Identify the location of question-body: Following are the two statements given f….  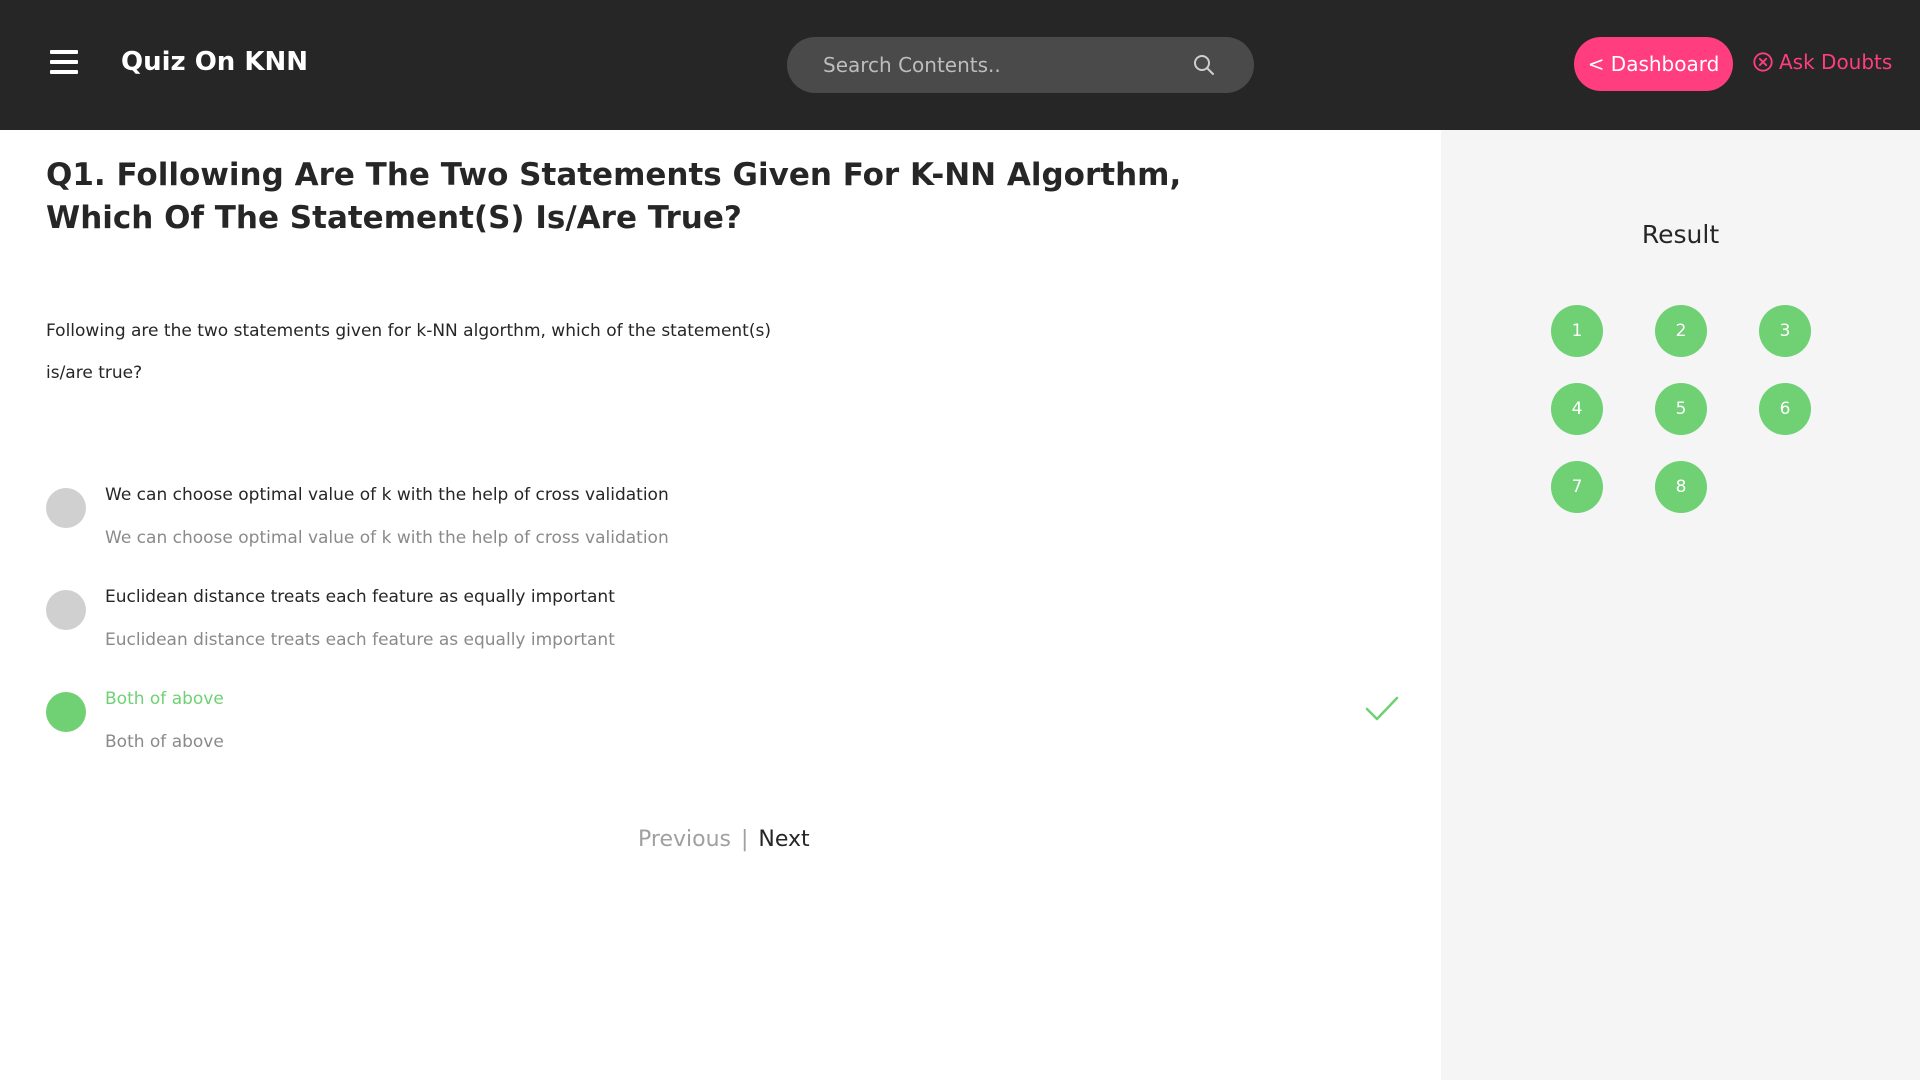
(408, 352).